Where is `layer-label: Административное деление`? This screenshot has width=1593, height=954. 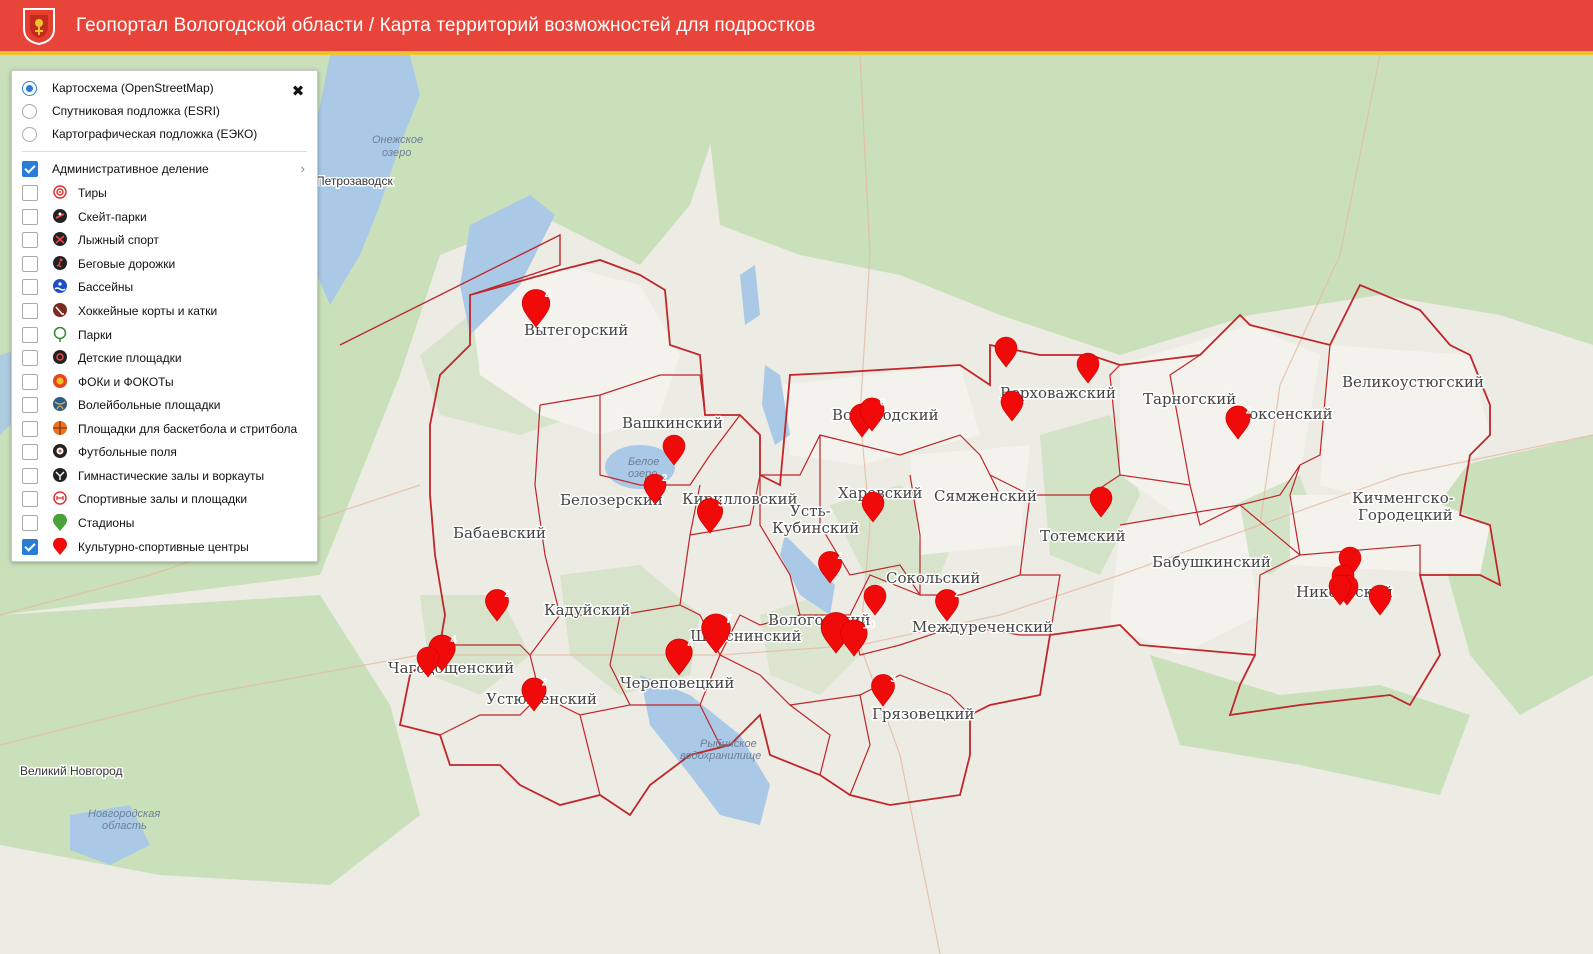 layer-label: Административное деление is located at coordinates (130, 169).